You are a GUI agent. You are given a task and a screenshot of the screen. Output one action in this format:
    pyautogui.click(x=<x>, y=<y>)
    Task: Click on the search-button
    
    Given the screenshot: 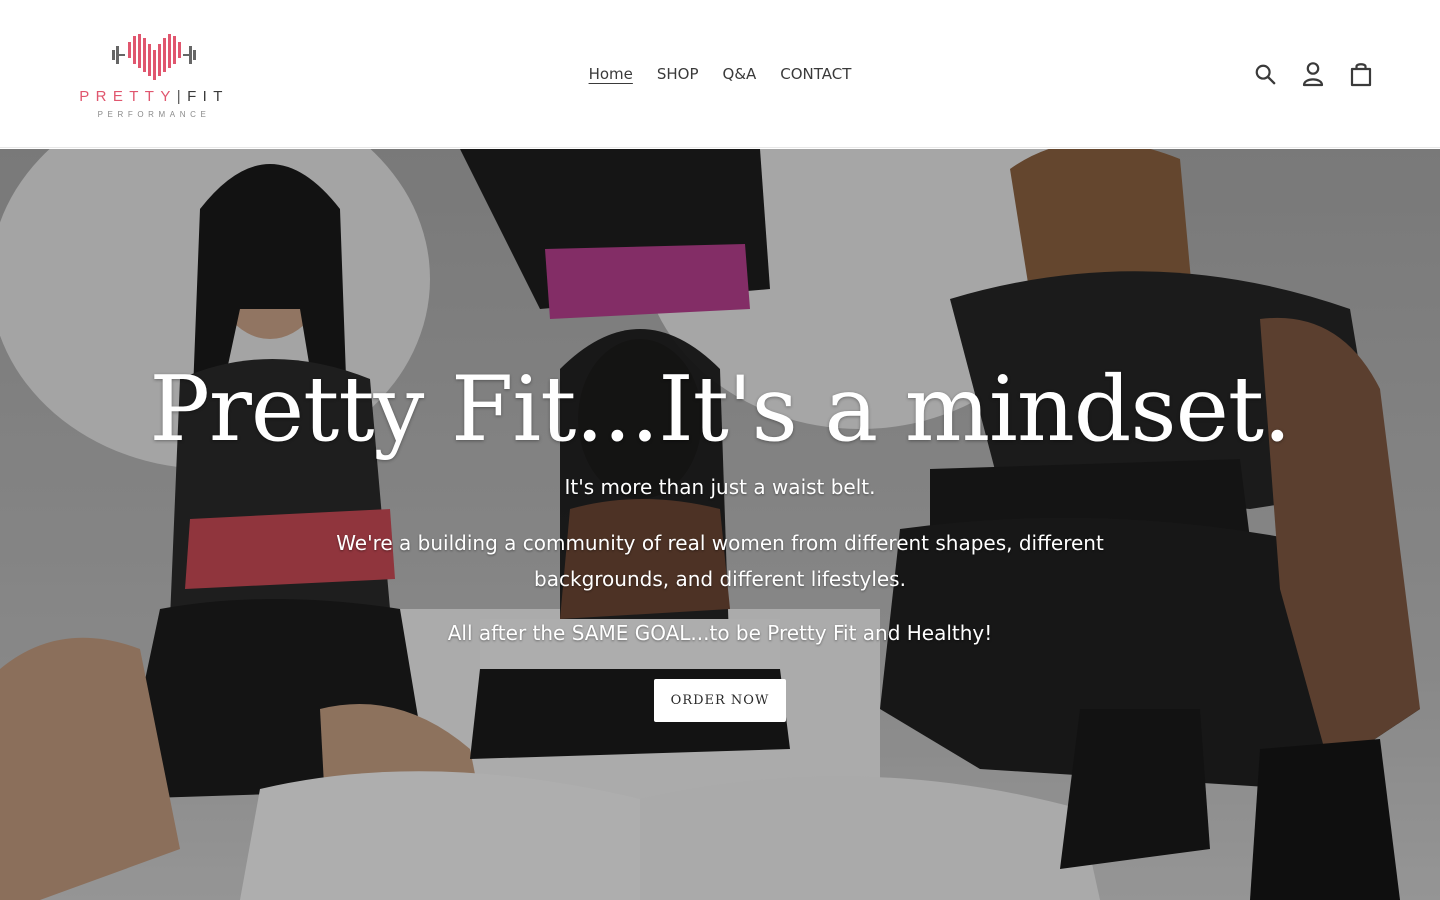 What is the action you would take?
    pyautogui.click(x=1265, y=74)
    